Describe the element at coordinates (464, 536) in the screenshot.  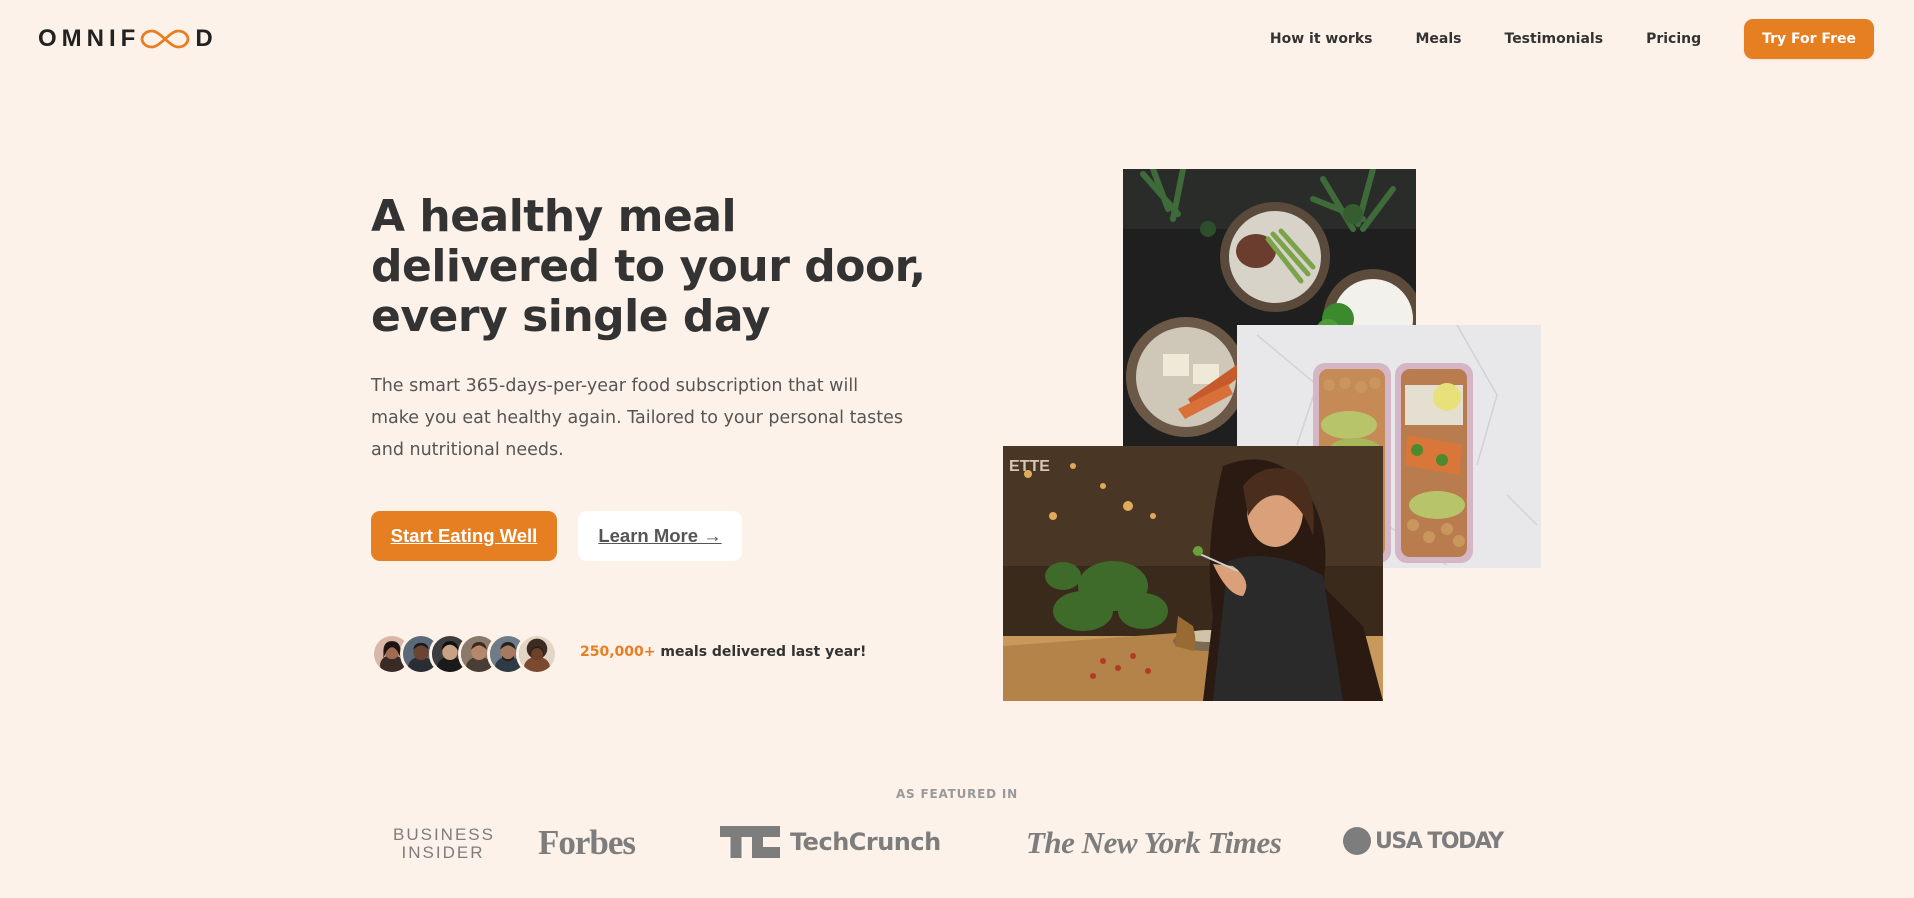
I see `start-eating-well-button: Start Eating Well` at that location.